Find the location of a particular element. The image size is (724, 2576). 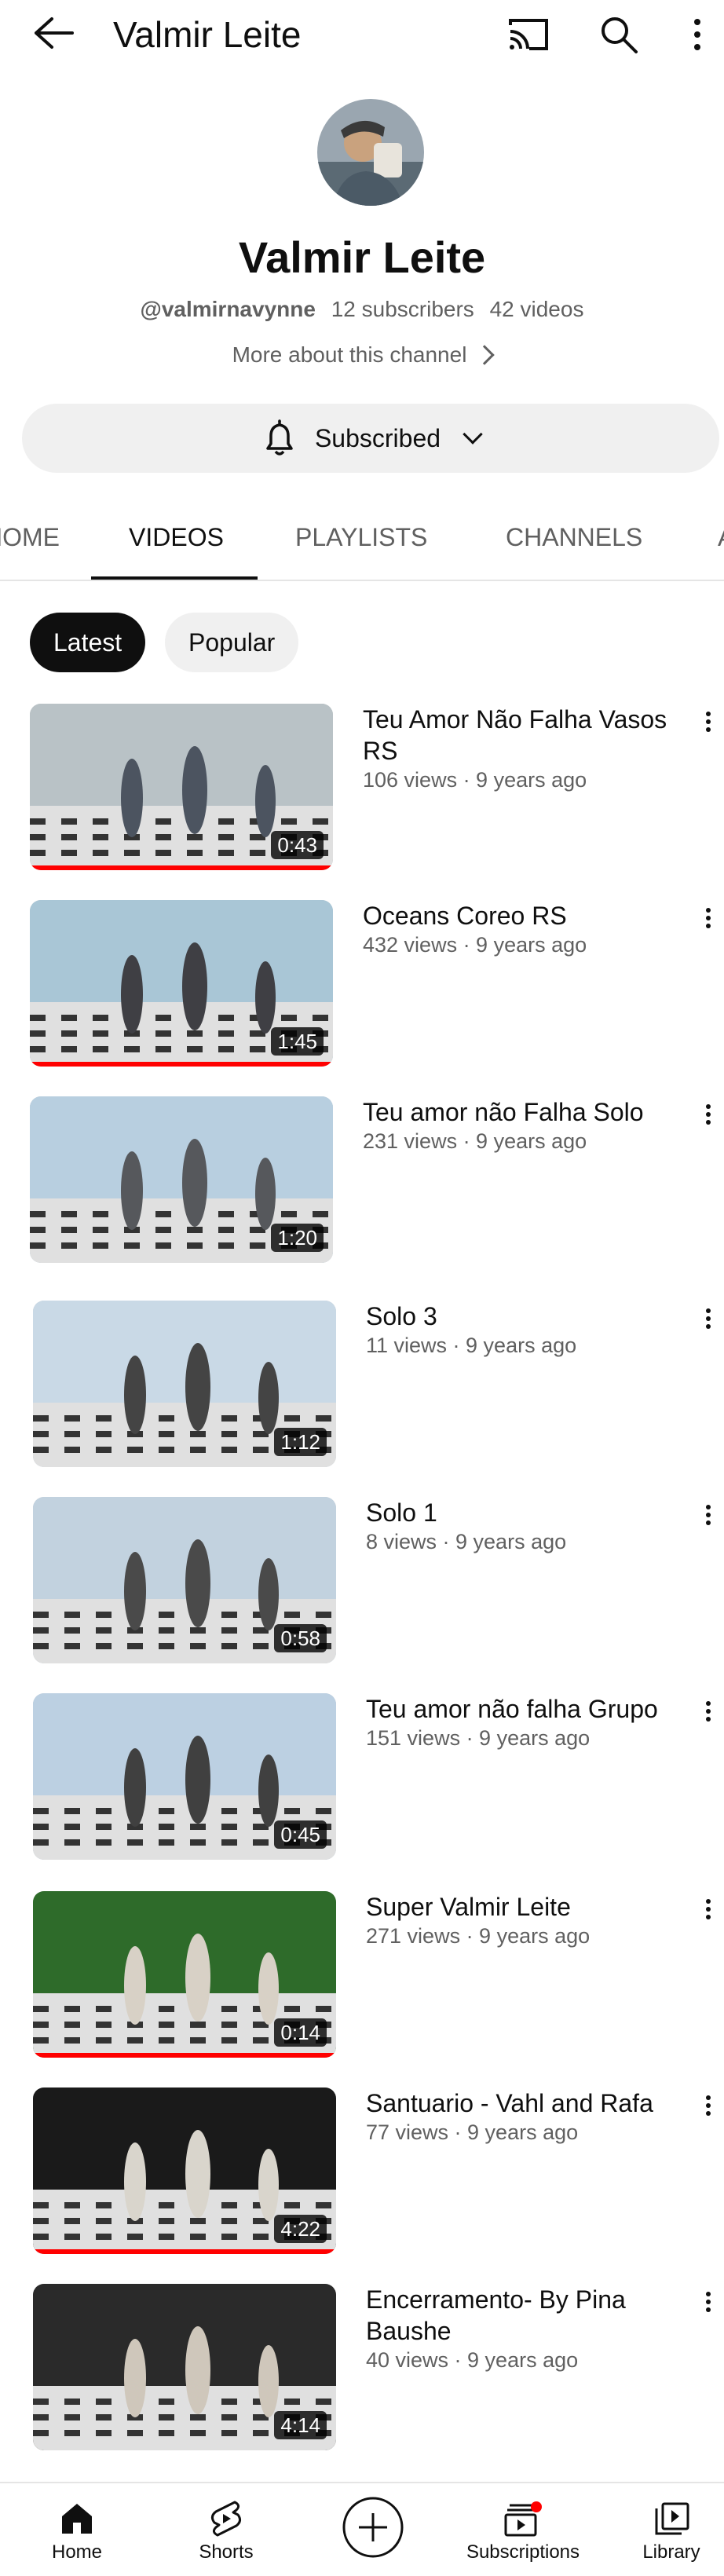

video-title: Super Valmir Leite is located at coordinates (526, 1907).